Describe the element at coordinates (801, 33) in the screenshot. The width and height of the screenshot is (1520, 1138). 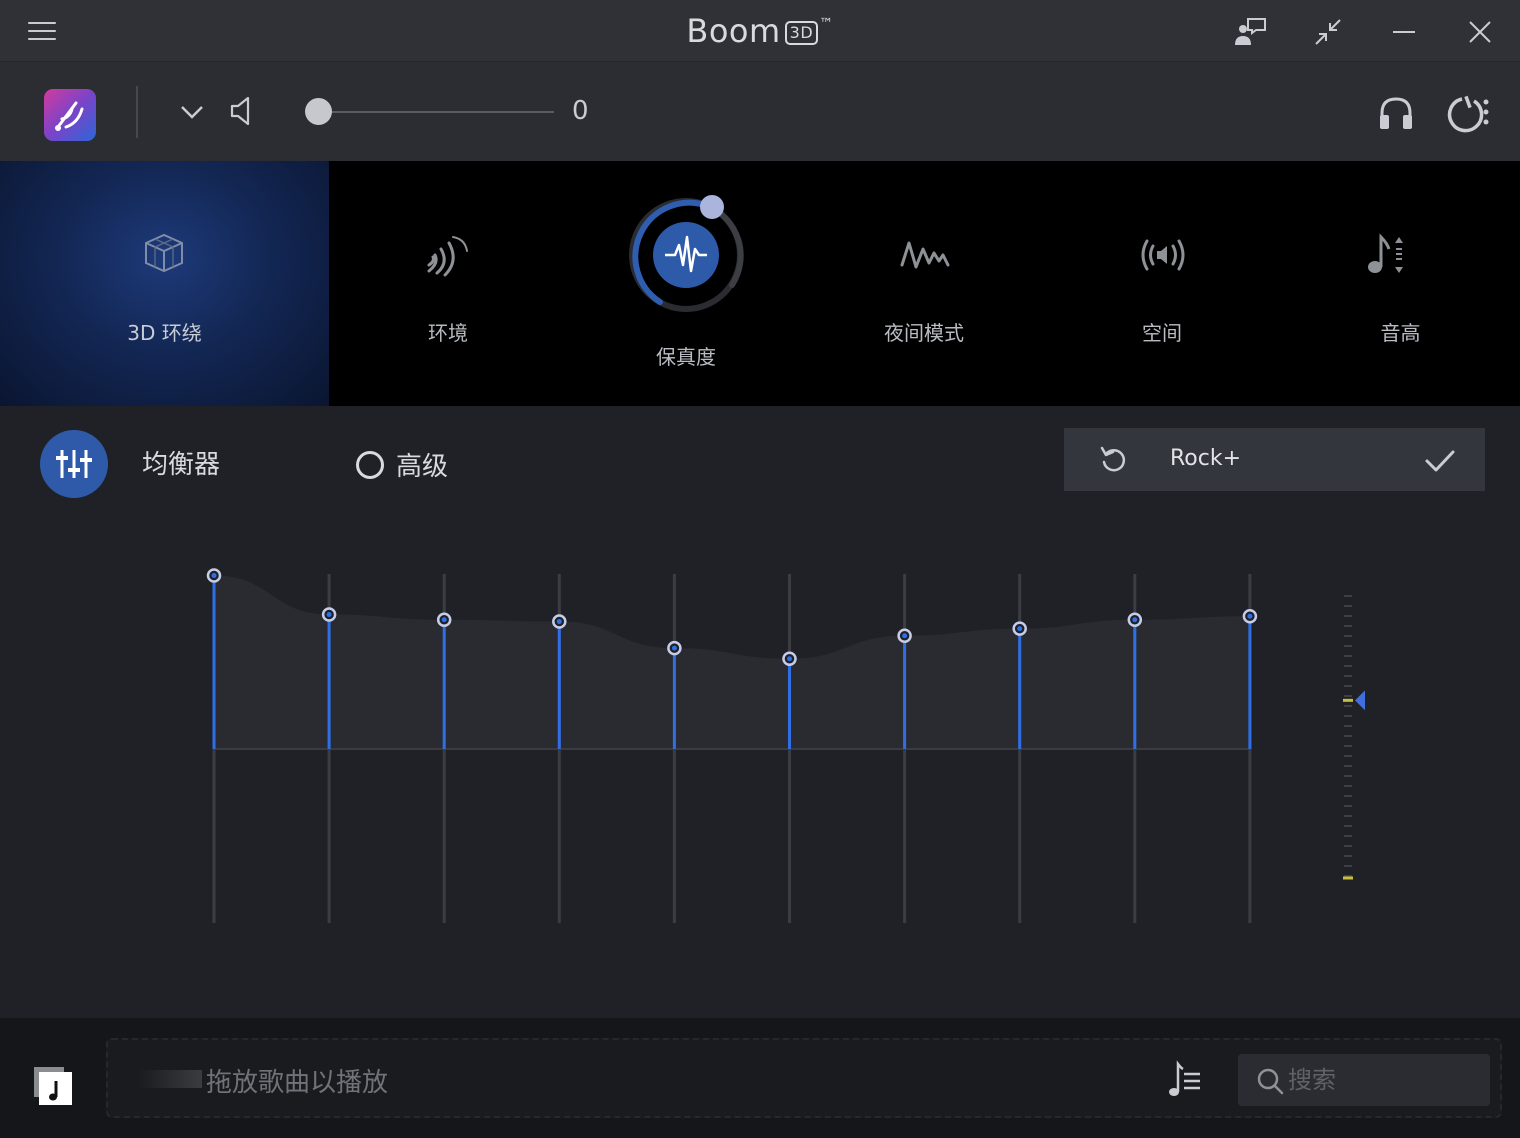
I see `app-title-3d-badge: 3D` at that location.